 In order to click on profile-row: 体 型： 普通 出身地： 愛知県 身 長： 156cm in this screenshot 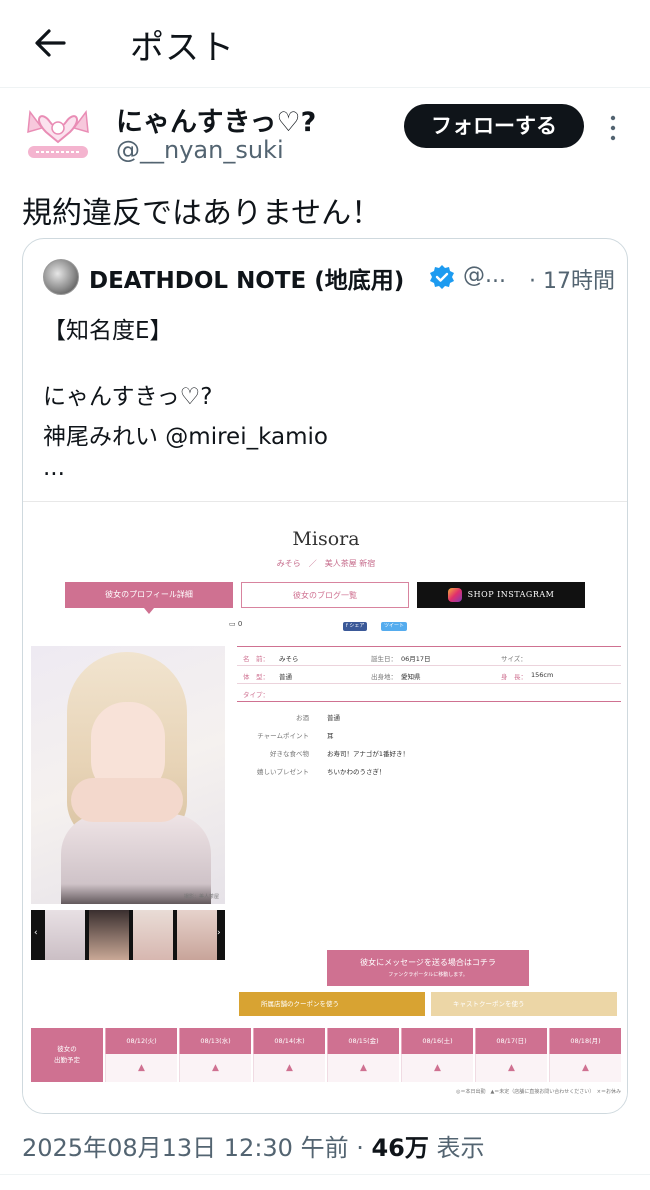, I will do `click(429, 675)`.